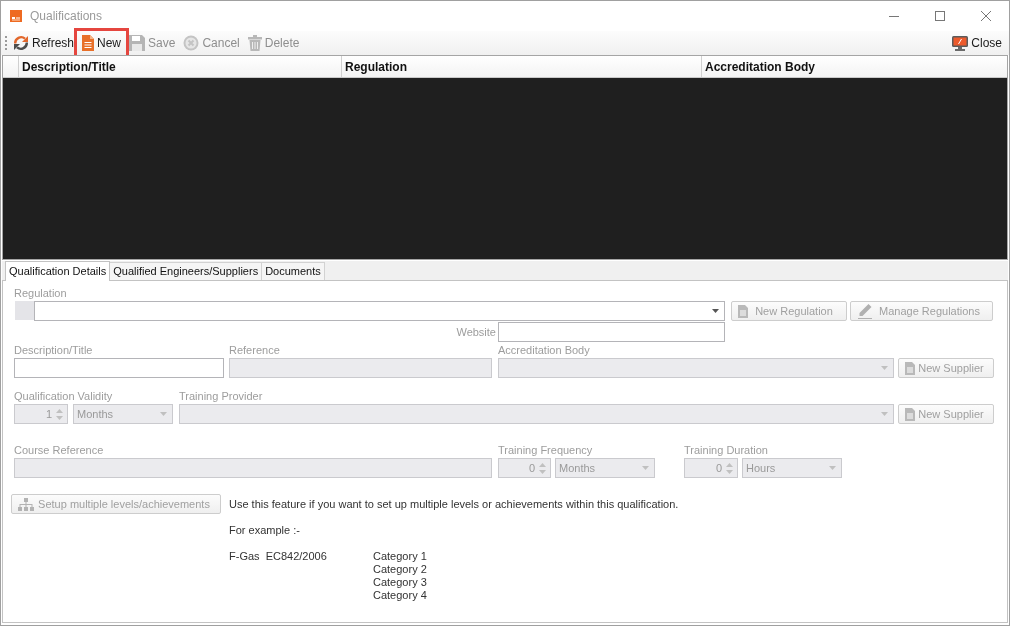 The height and width of the screenshot is (626, 1010). Describe the element at coordinates (293, 271) in the screenshot. I see `tab: Documents` at that location.